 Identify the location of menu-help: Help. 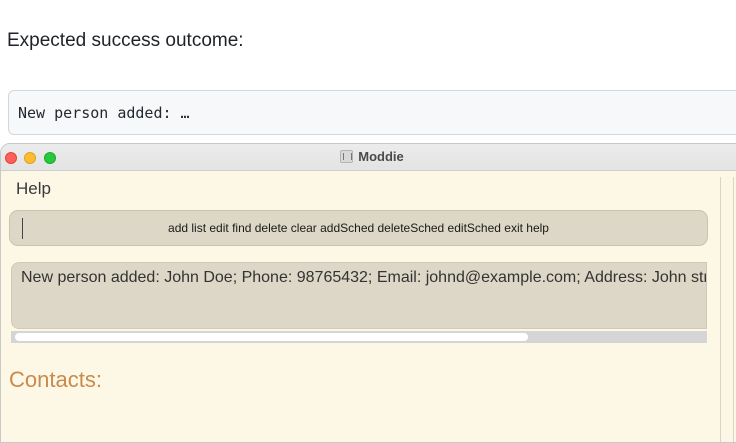
(33, 189).